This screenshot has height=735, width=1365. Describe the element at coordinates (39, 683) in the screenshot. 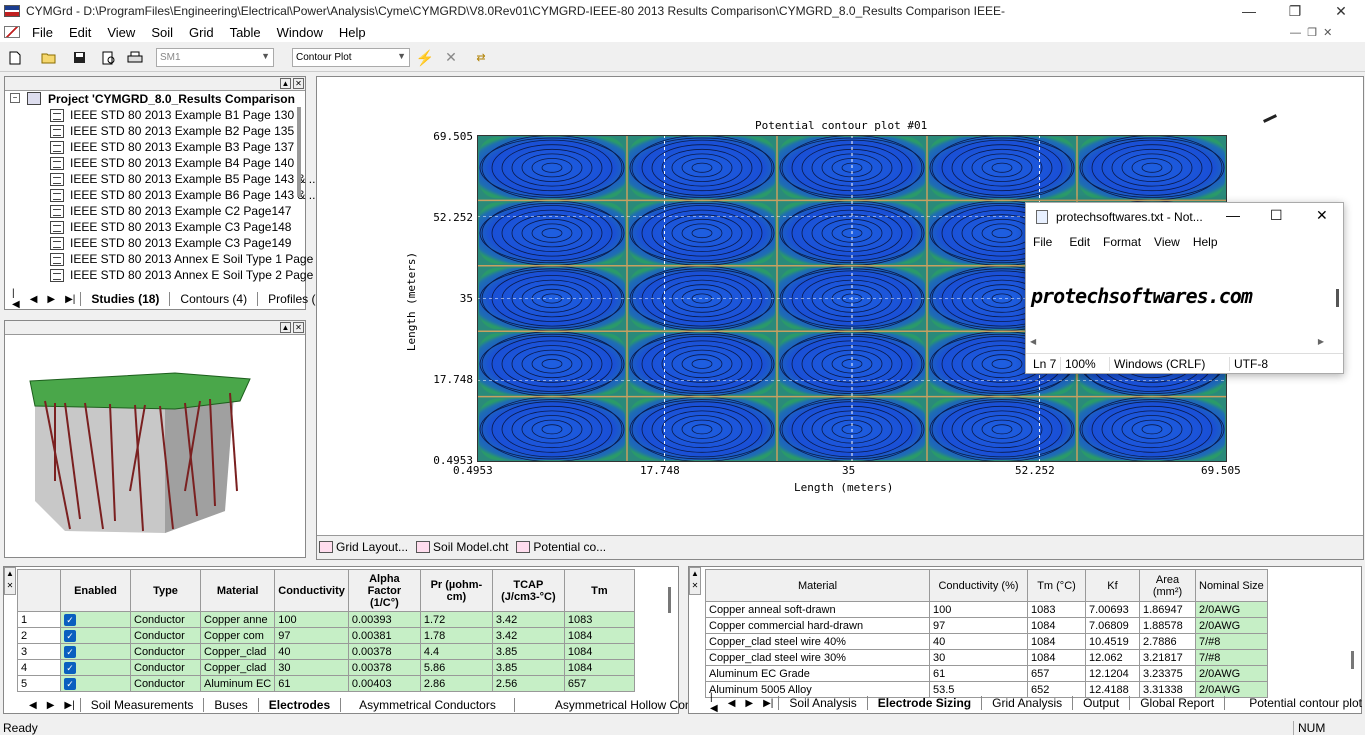

I see `row-number: 5` at that location.